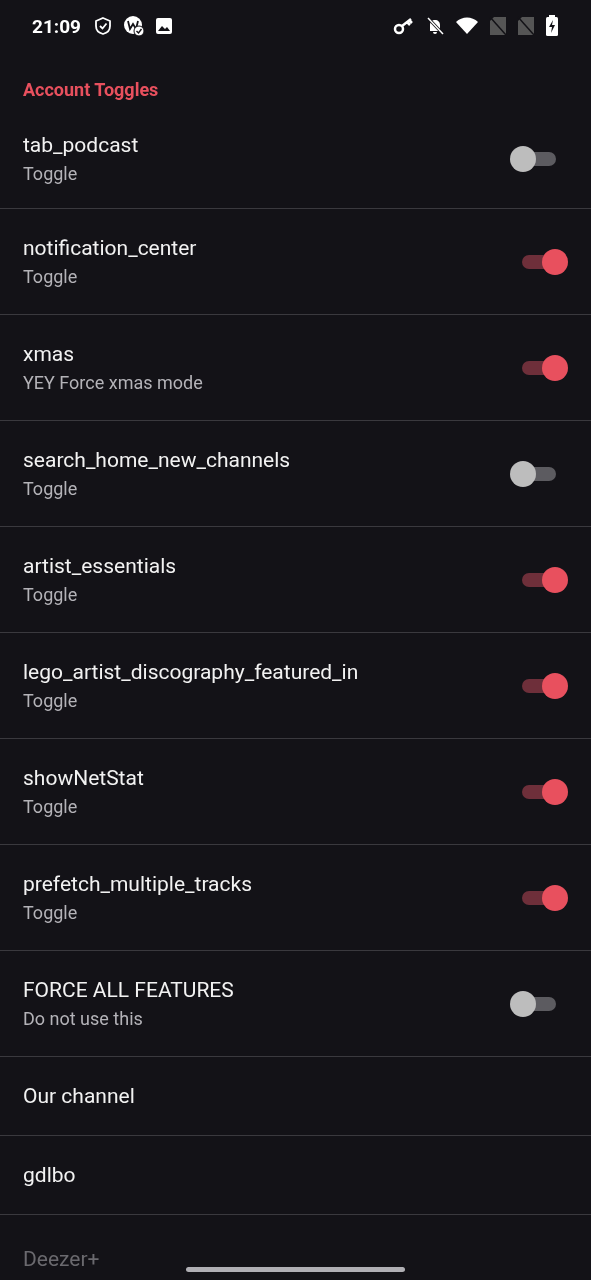 The image size is (591, 1280). I want to click on toggle-row: lego_artist_discography_featured_in Toggle, so click(295, 686).